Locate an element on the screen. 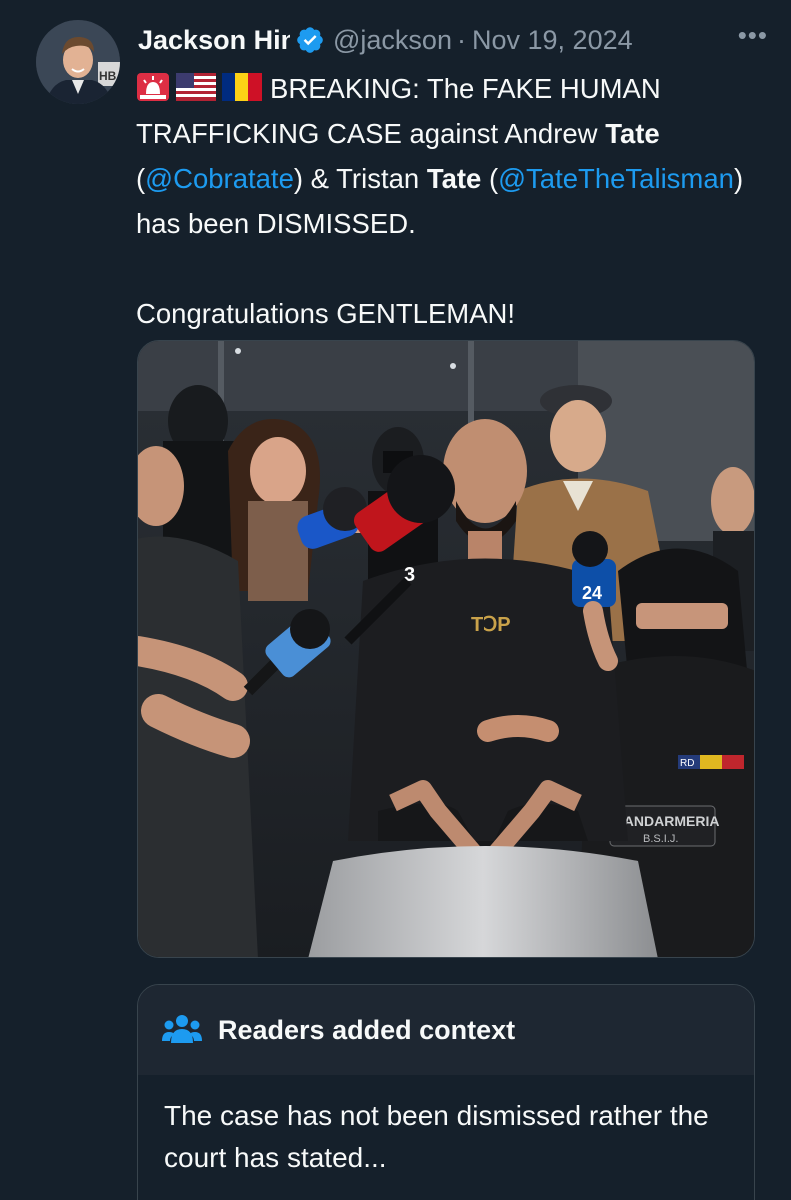 The height and width of the screenshot is (1200, 791). hoodie-logo-text: TↃP is located at coordinates (491, 625).